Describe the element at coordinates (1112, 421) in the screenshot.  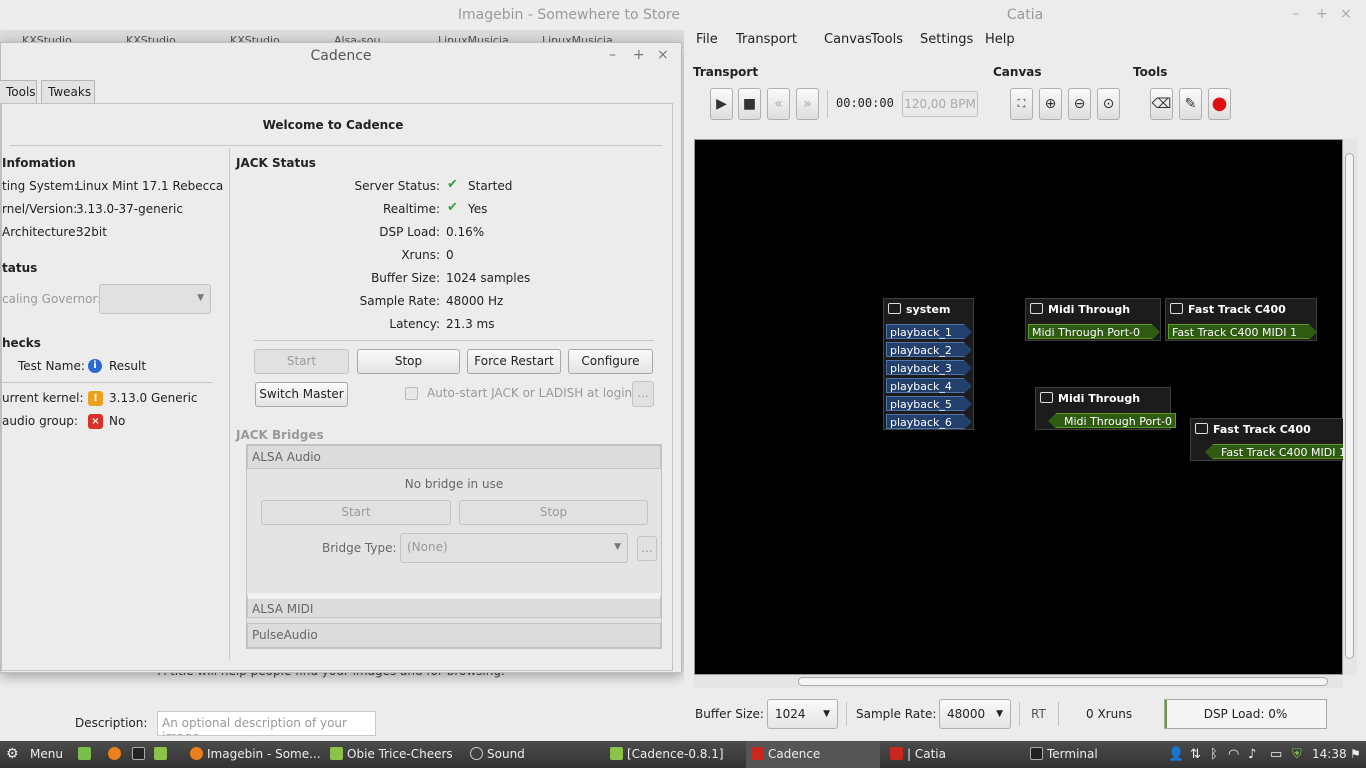
I see `port-midi-in: Midi Through Port-0` at that location.